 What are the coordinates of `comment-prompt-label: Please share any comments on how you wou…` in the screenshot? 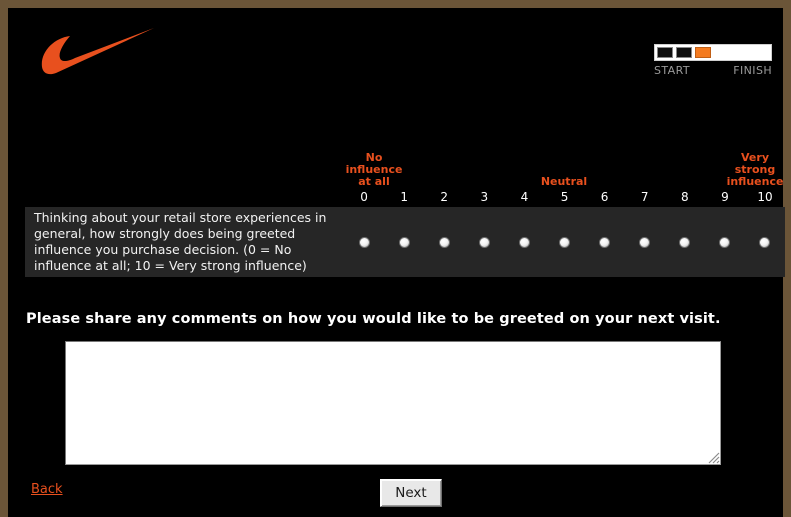 It's located at (373, 319).